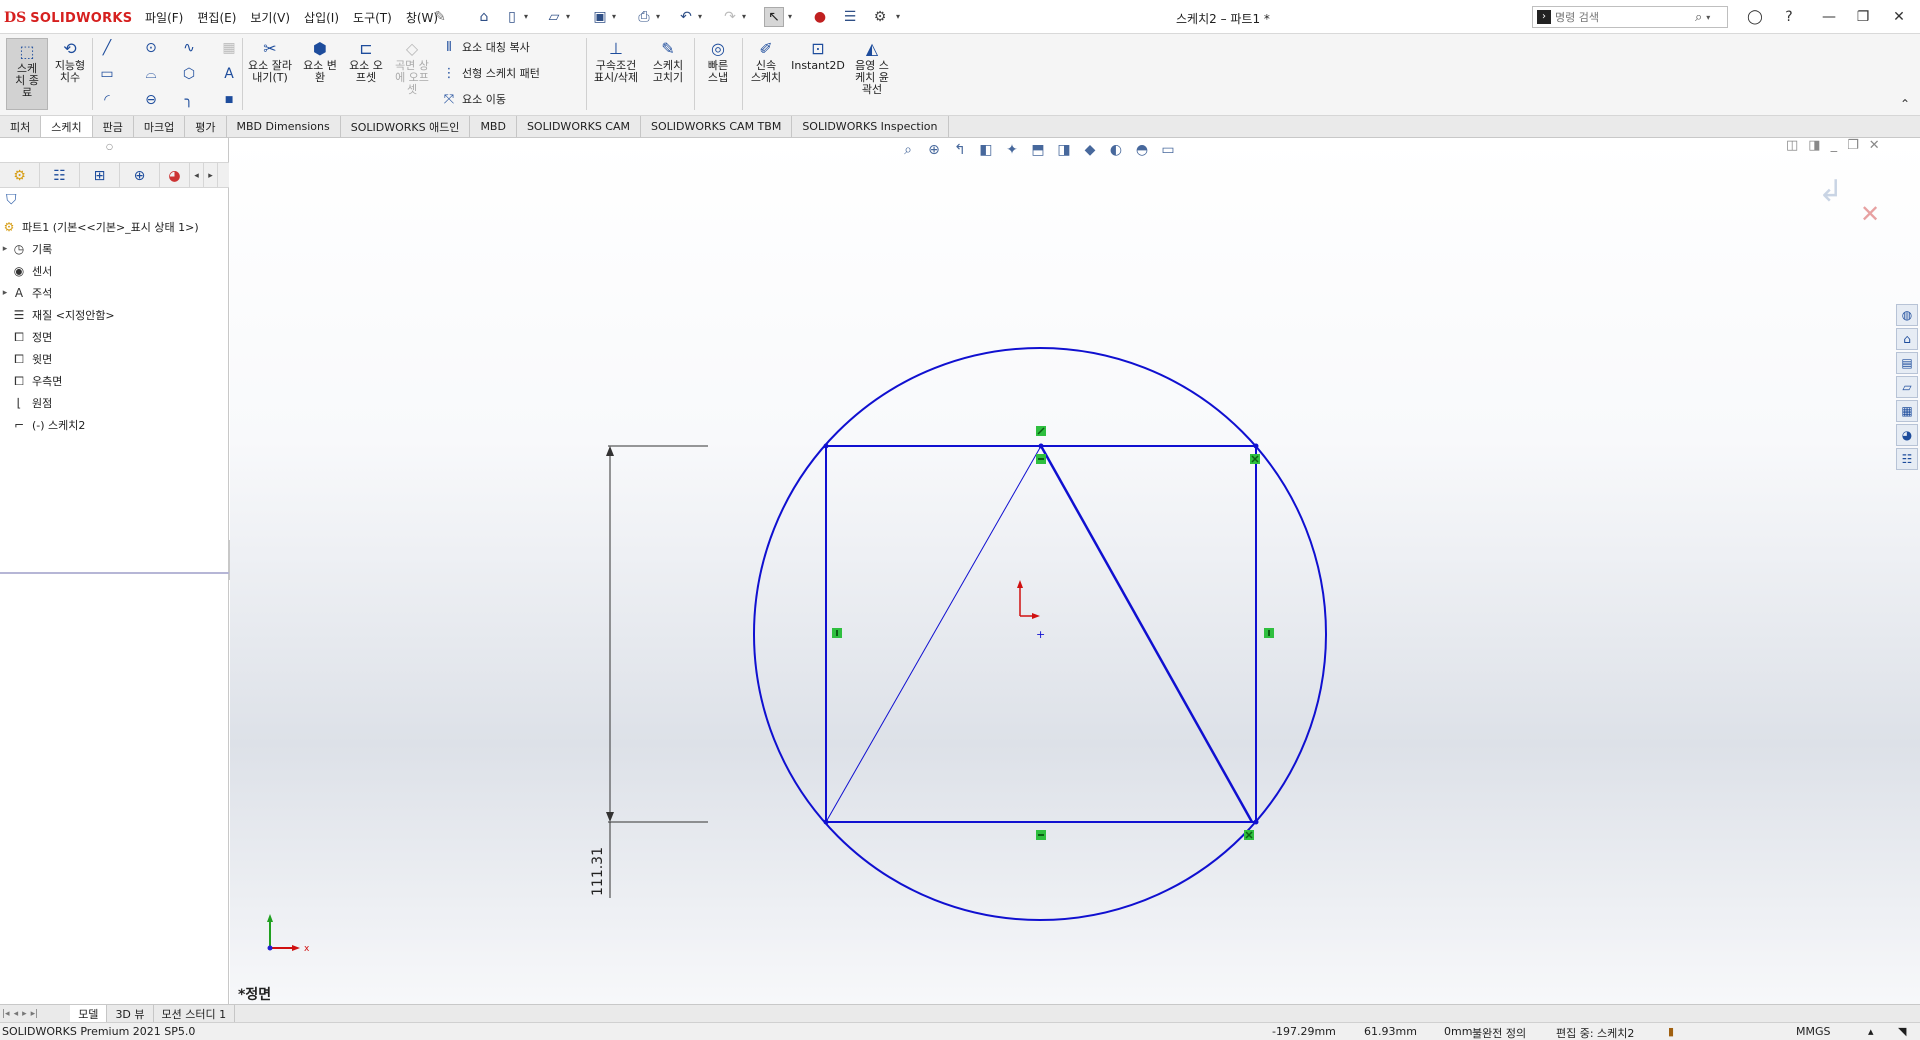 The height and width of the screenshot is (1040, 1920). What do you see at coordinates (837, 633) in the screenshot?
I see `relation-vertical-left` at bounding box center [837, 633].